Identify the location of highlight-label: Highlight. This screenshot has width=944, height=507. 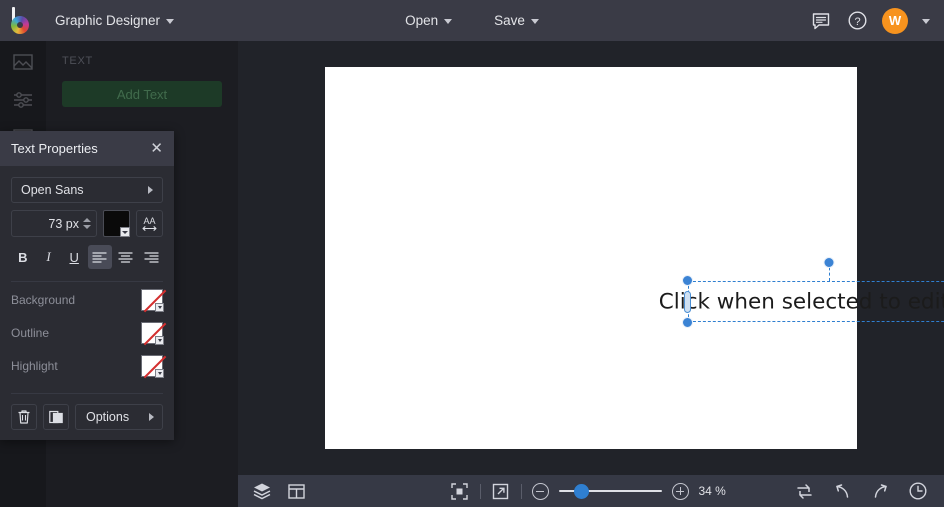
(34, 365).